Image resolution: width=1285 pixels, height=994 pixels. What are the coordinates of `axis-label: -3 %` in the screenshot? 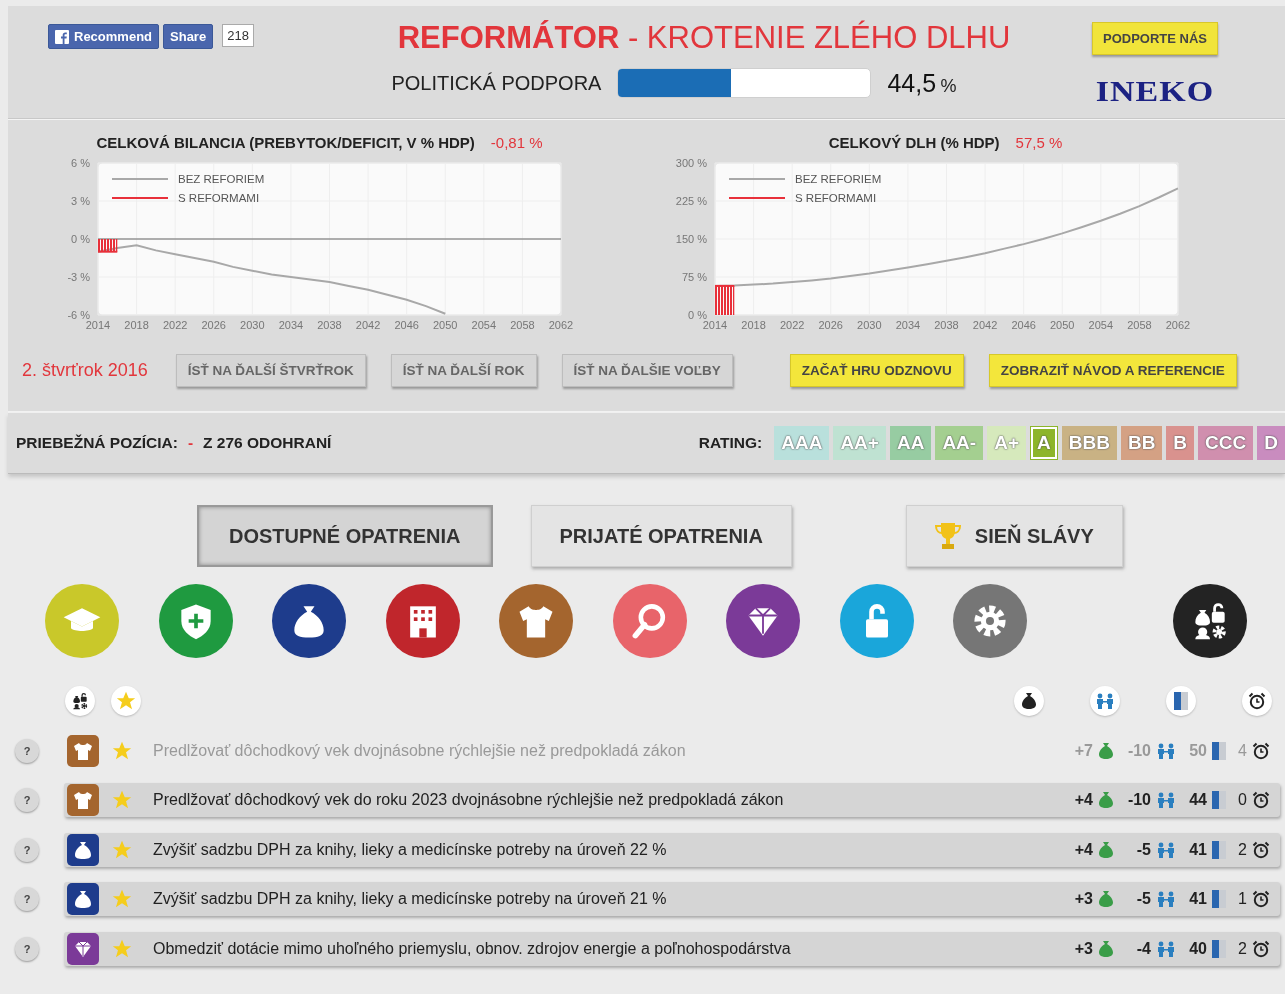 It's located at (78, 277).